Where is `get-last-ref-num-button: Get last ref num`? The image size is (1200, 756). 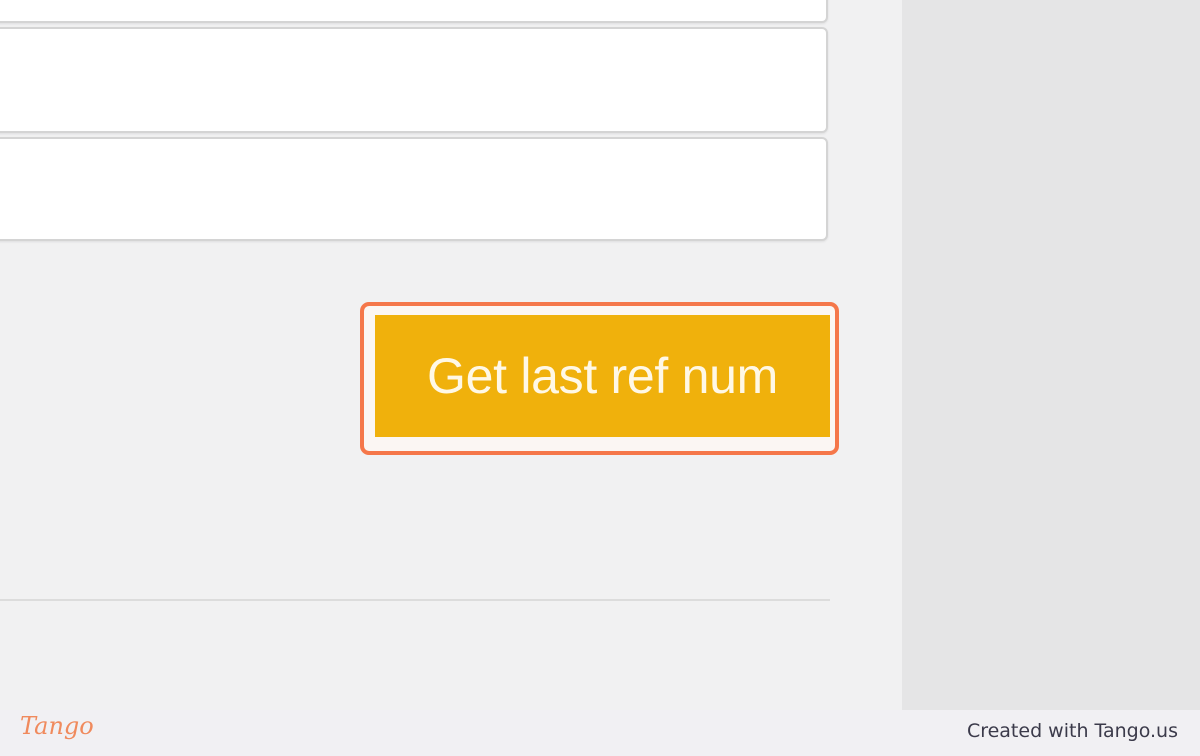 get-last-ref-num-button: Get last ref num is located at coordinates (602, 376).